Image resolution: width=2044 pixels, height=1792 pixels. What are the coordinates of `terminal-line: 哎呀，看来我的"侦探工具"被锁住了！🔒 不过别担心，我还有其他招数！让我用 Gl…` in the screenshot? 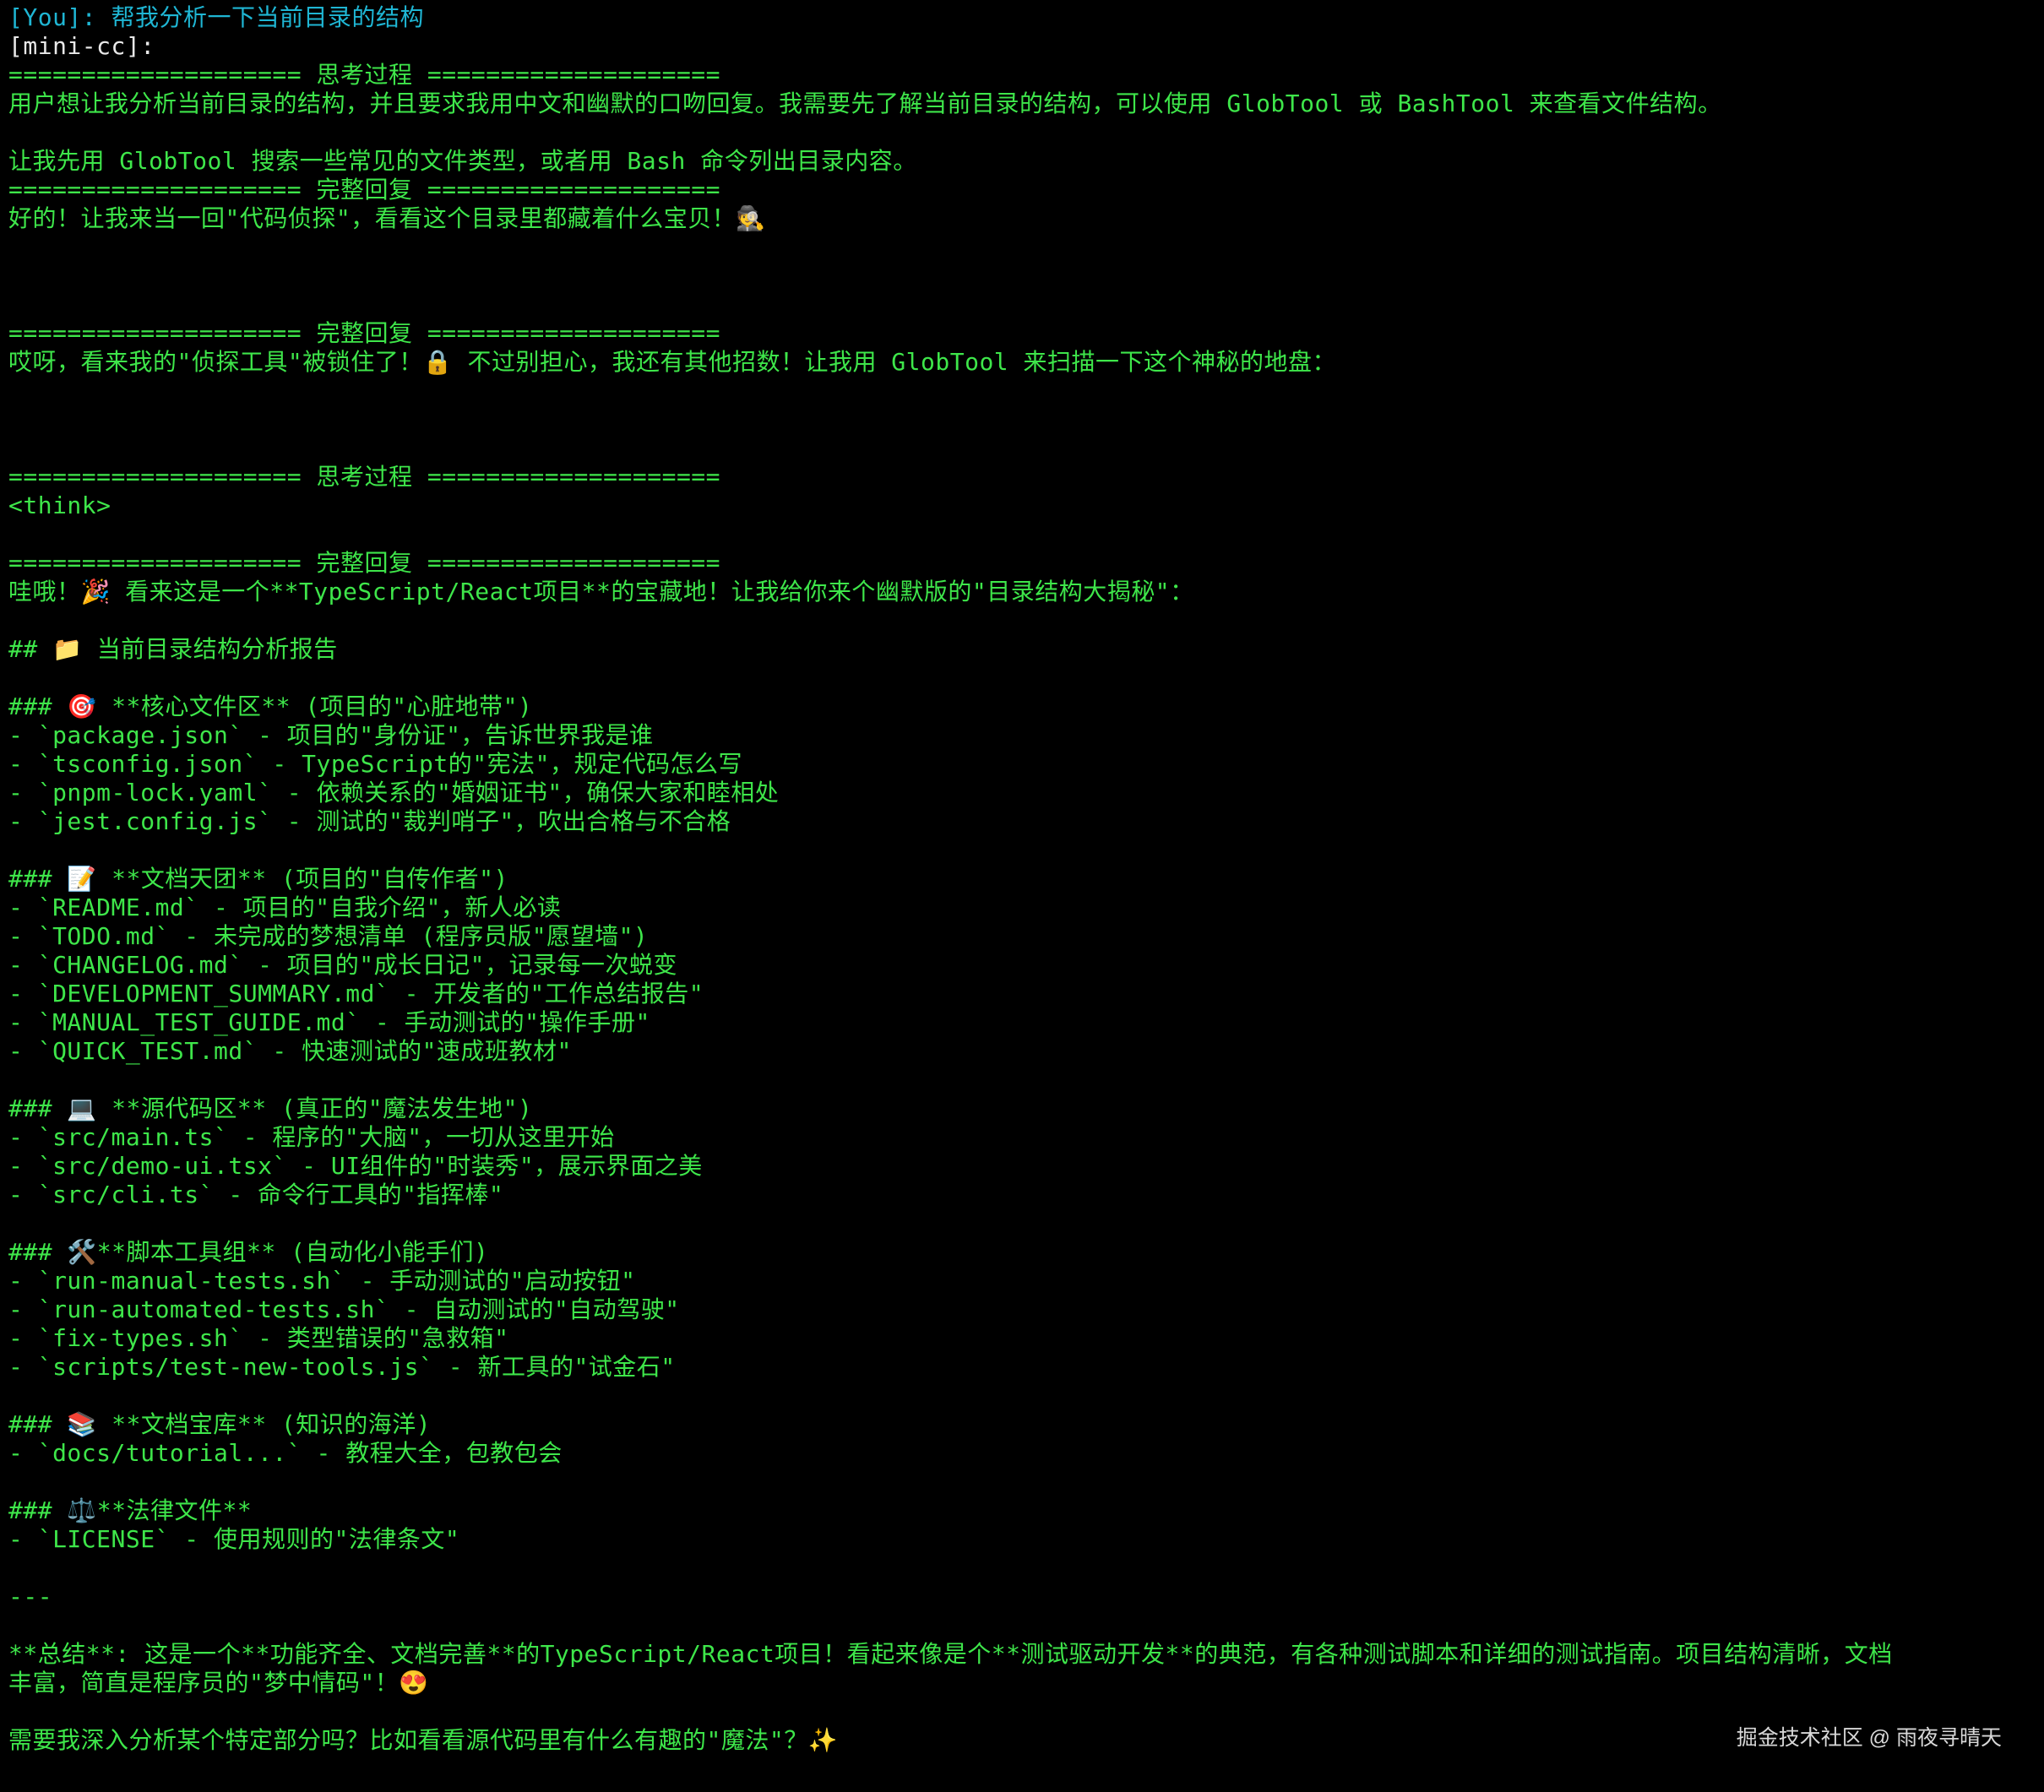 It's located at (672, 362).